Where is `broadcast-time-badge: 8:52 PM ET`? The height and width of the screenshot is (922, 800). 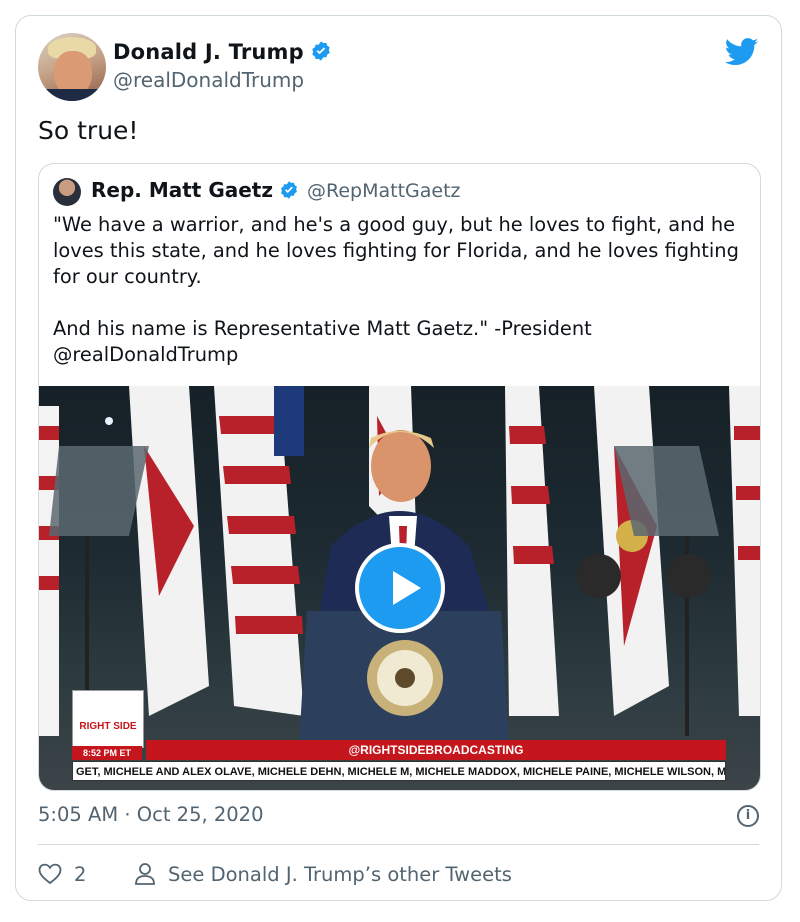
broadcast-time-badge: 8:52 PM ET is located at coordinates (107, 753).